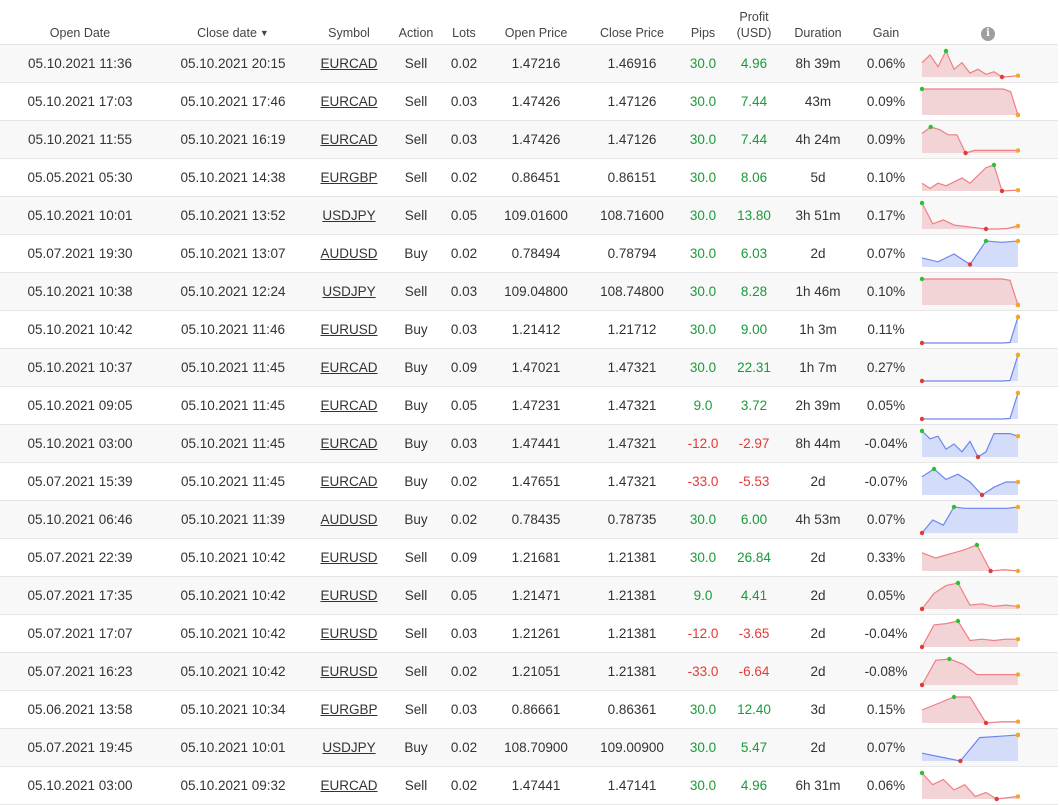  Describe the element at coordinates (233, 101) in the screenshot. I see `close-date-cell: 05.10.2021 17:46` at that location.